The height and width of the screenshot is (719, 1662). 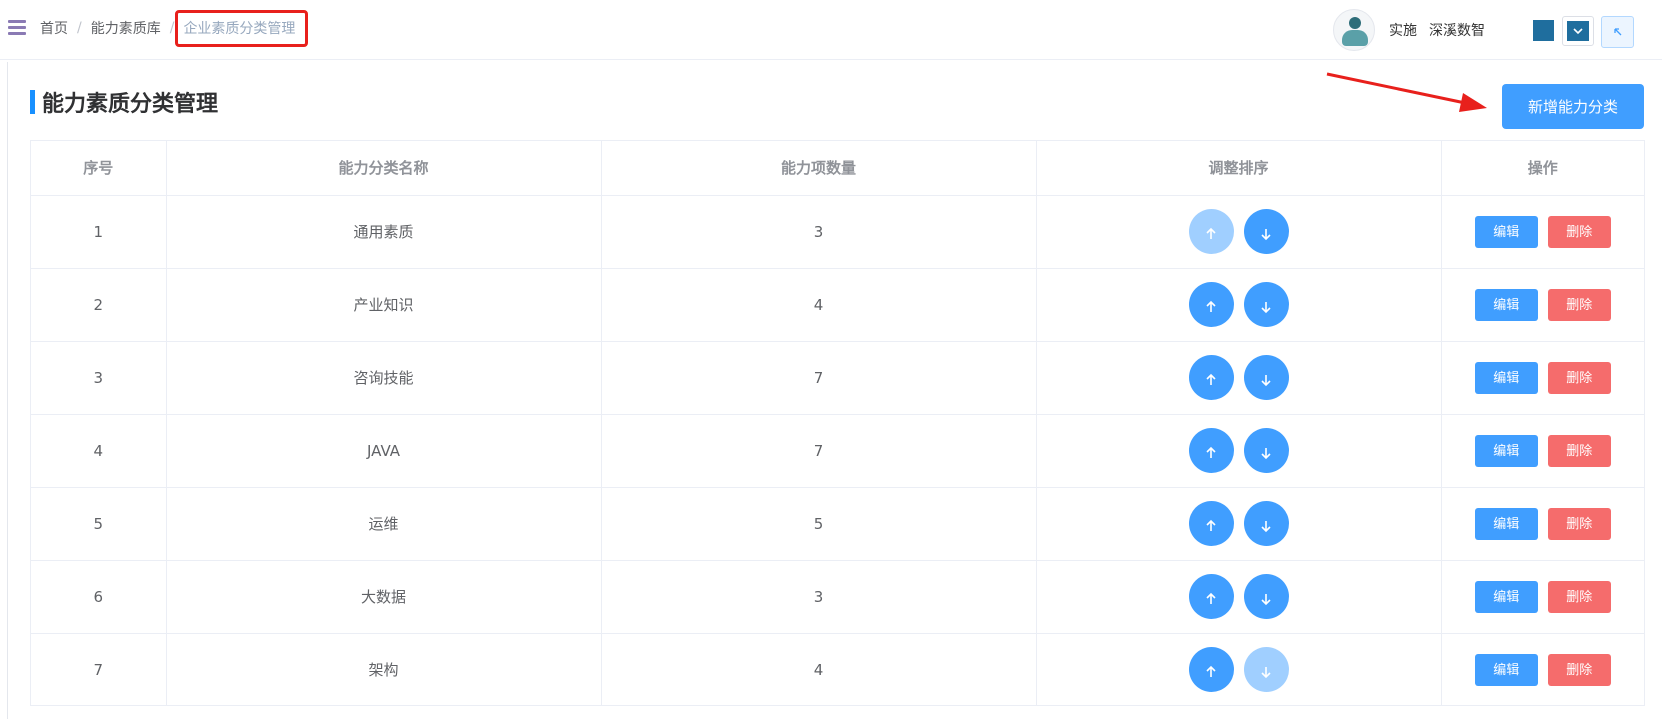 What do you see at coordinates (1354, 30) in the screenshot?
I see `avatar` at bounding box center [1354, 30].